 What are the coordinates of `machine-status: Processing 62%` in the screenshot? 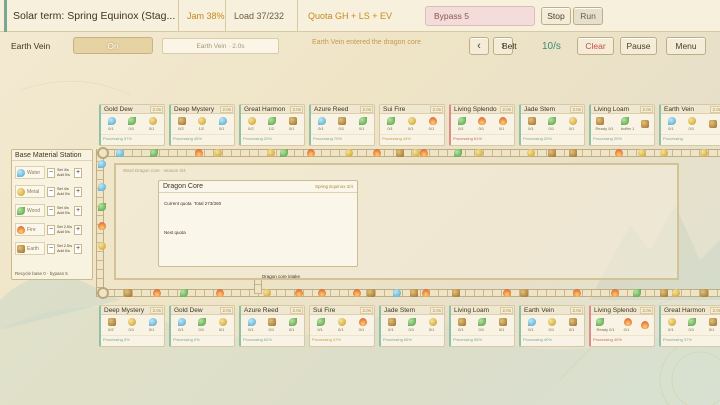 It's located at (272, 339).